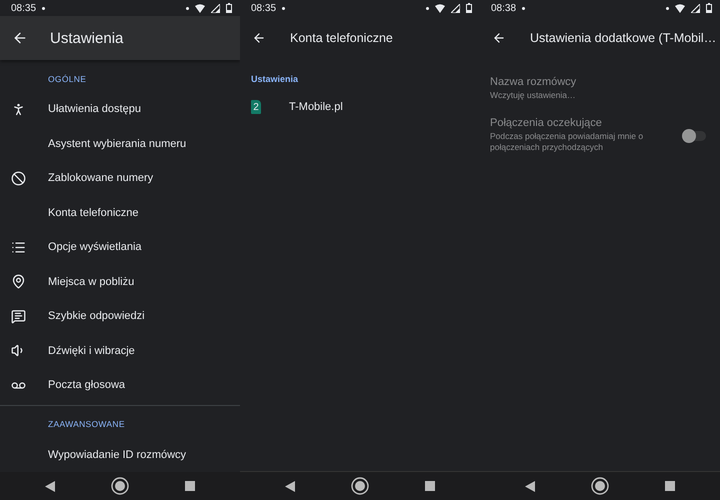 This screenshot has height=500, width=720. Describe the element at coordinates (316, 107) in the screenshot. I see `account-name: T-Mobile.pl` at that location.